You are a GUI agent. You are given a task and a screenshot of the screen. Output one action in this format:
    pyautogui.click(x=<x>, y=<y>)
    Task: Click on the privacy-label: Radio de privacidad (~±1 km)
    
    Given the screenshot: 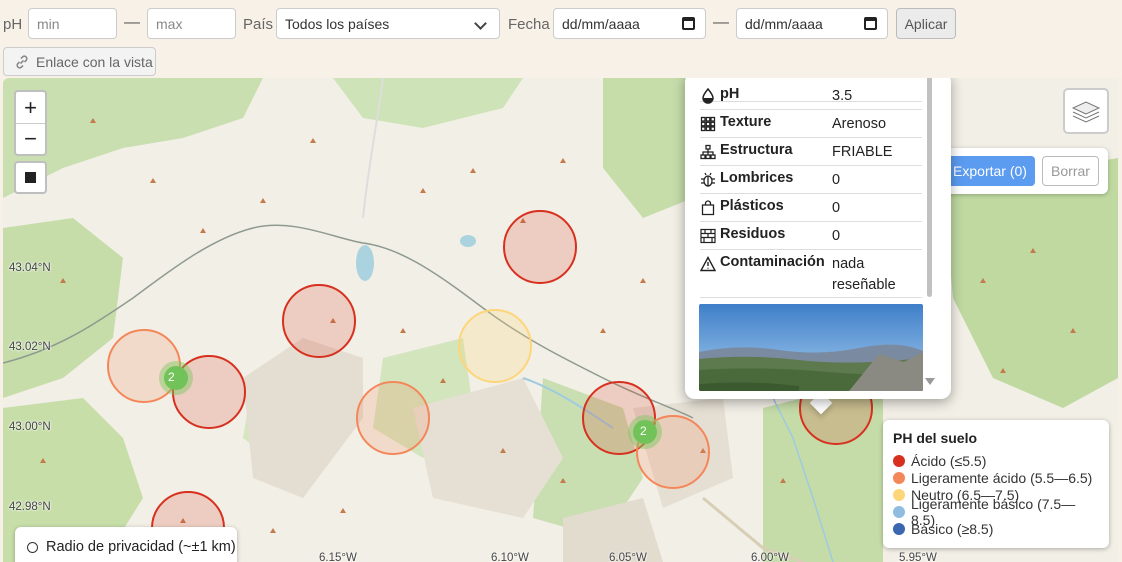 What is the action you would take?
    pyautogui.click(x=141, y=547)
    